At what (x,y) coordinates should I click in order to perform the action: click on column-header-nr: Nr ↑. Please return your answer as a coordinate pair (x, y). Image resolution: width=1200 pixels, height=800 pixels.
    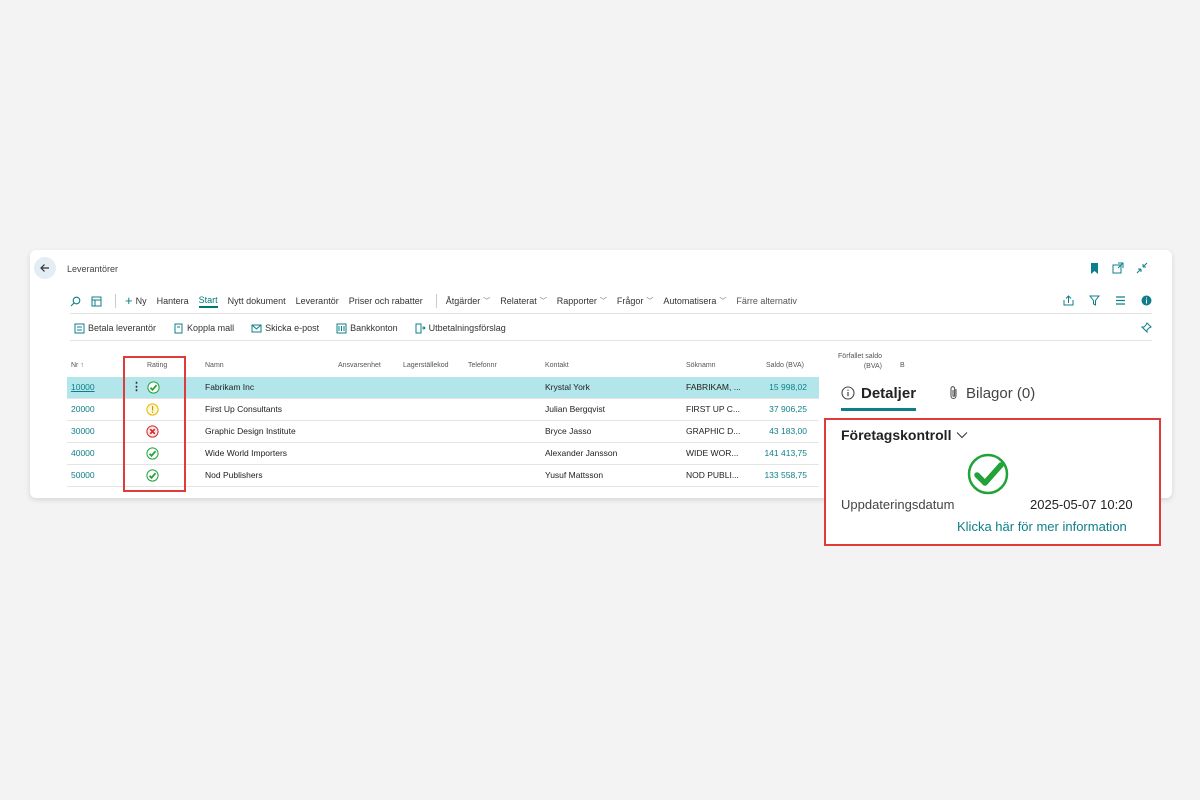
    Looking at the image, I should click on (77, 365).